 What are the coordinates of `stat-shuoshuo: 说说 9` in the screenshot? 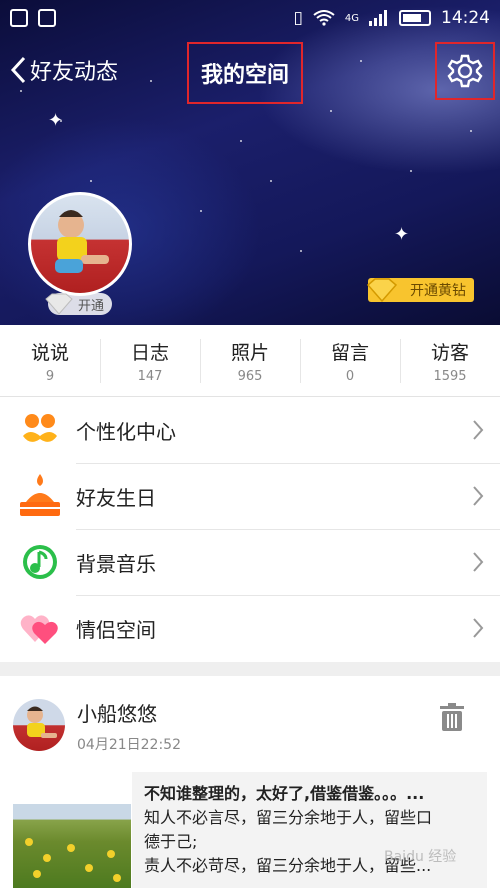 It's located at (50, 360).